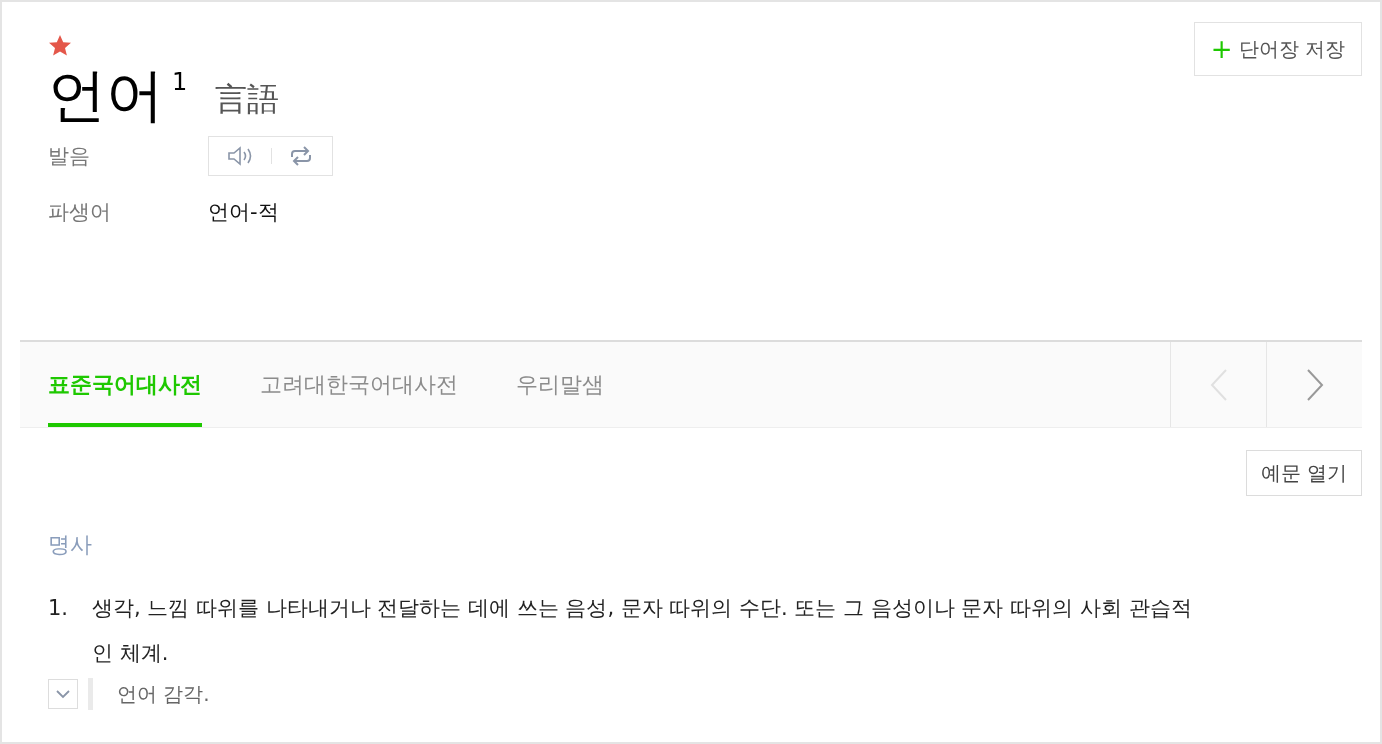 The image size is (1382, 744). I want to click on dictionary-tab: 우리말샘, so click(560, 384).